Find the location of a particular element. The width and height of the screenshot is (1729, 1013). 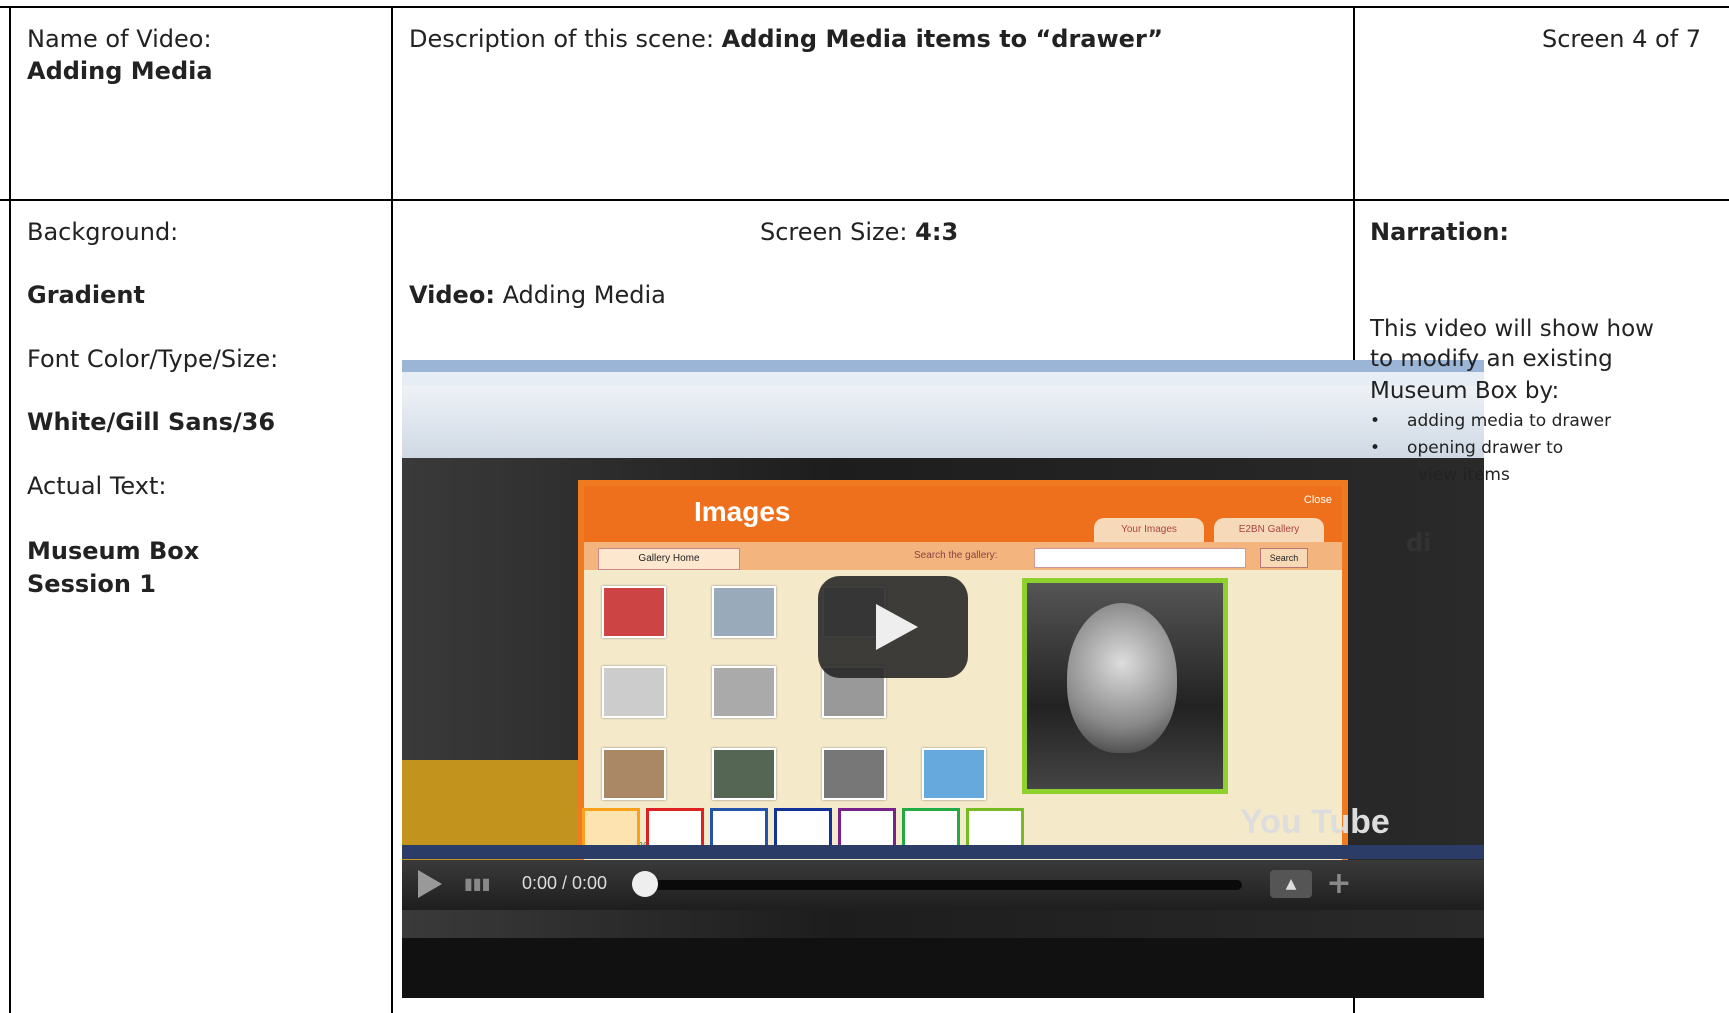

scene-description-value: Adding Media items to “drawer” is located at coordinates (942, 39).